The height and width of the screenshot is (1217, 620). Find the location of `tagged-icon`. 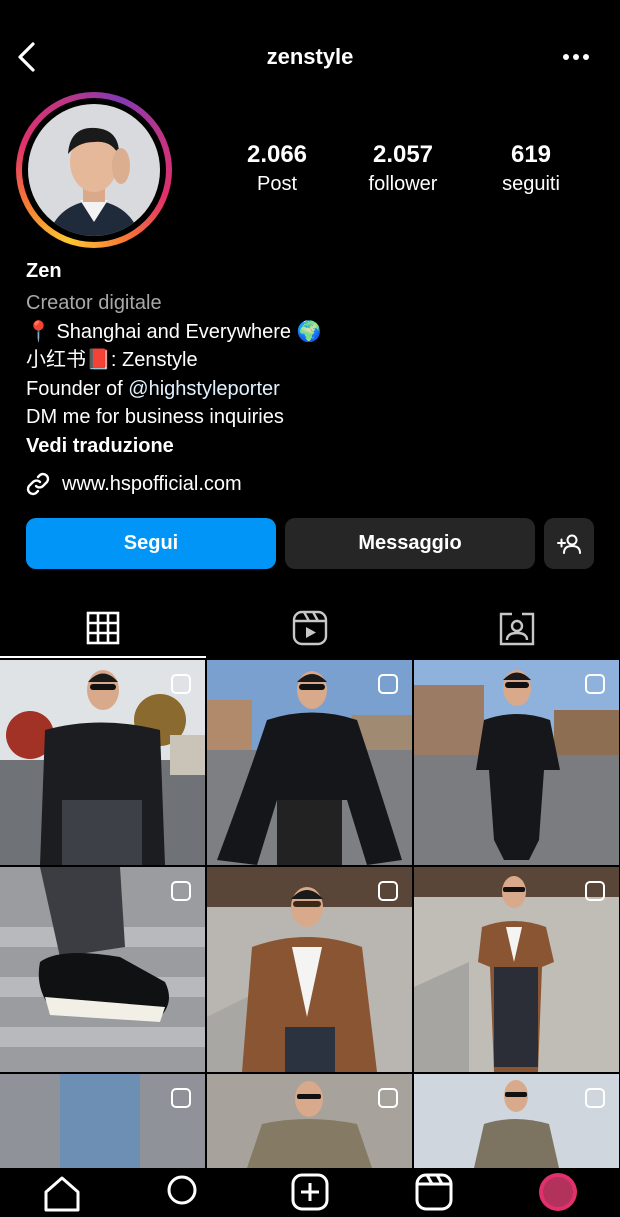

tagged-icon is located at coordinates (517, 629).